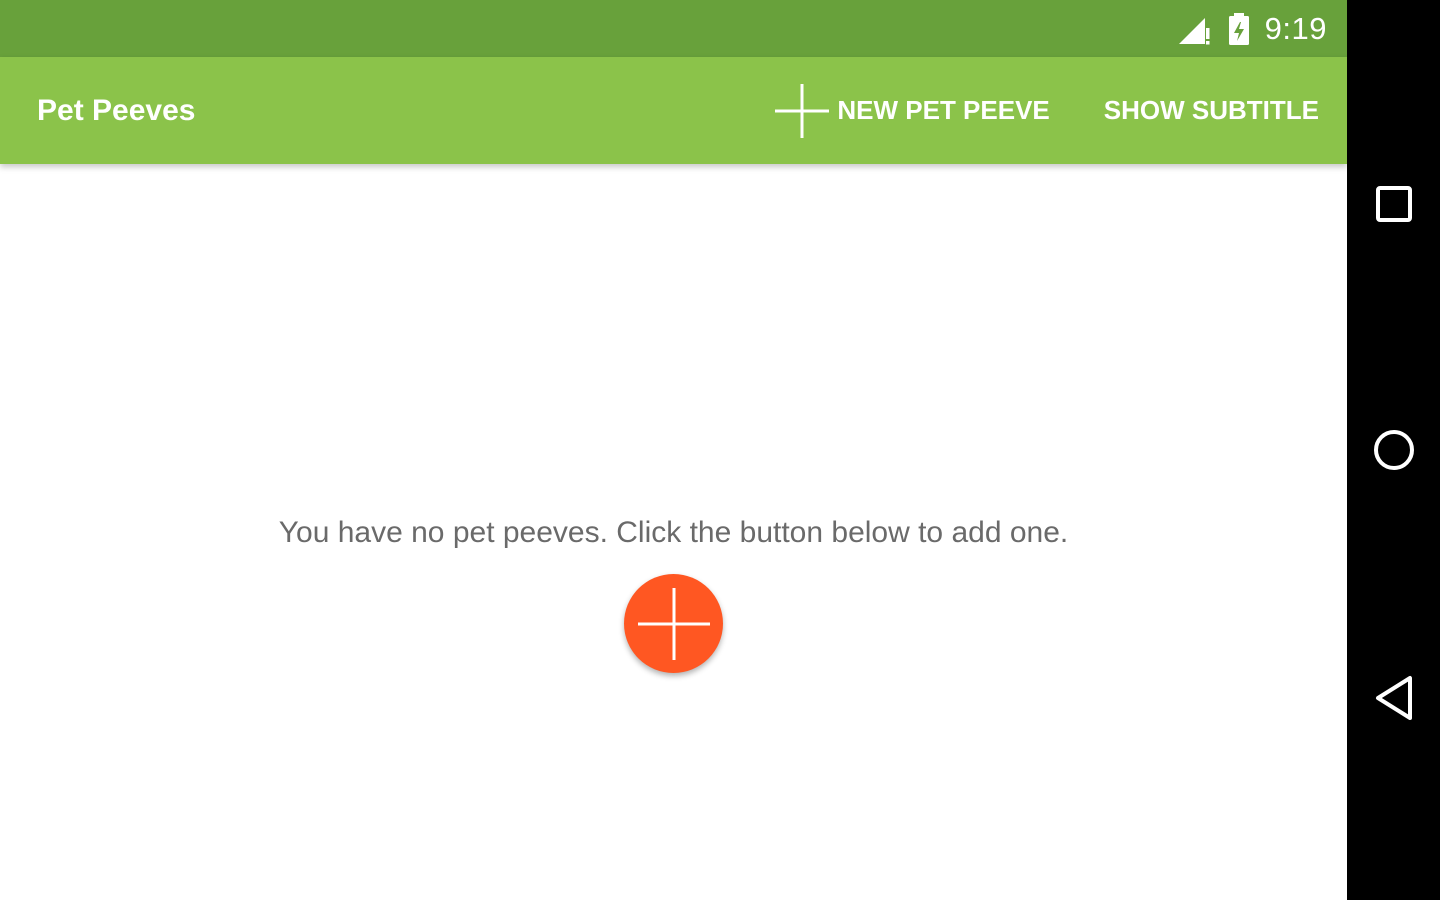 This screenshot has width=1440, height=900. What do you see at coordinates (673, 110) in the screenshot?
I see `app-bar: Pet Peeves NEW PET PEEVE SHOW SUBTITLE` at bounding box center [673, 110].